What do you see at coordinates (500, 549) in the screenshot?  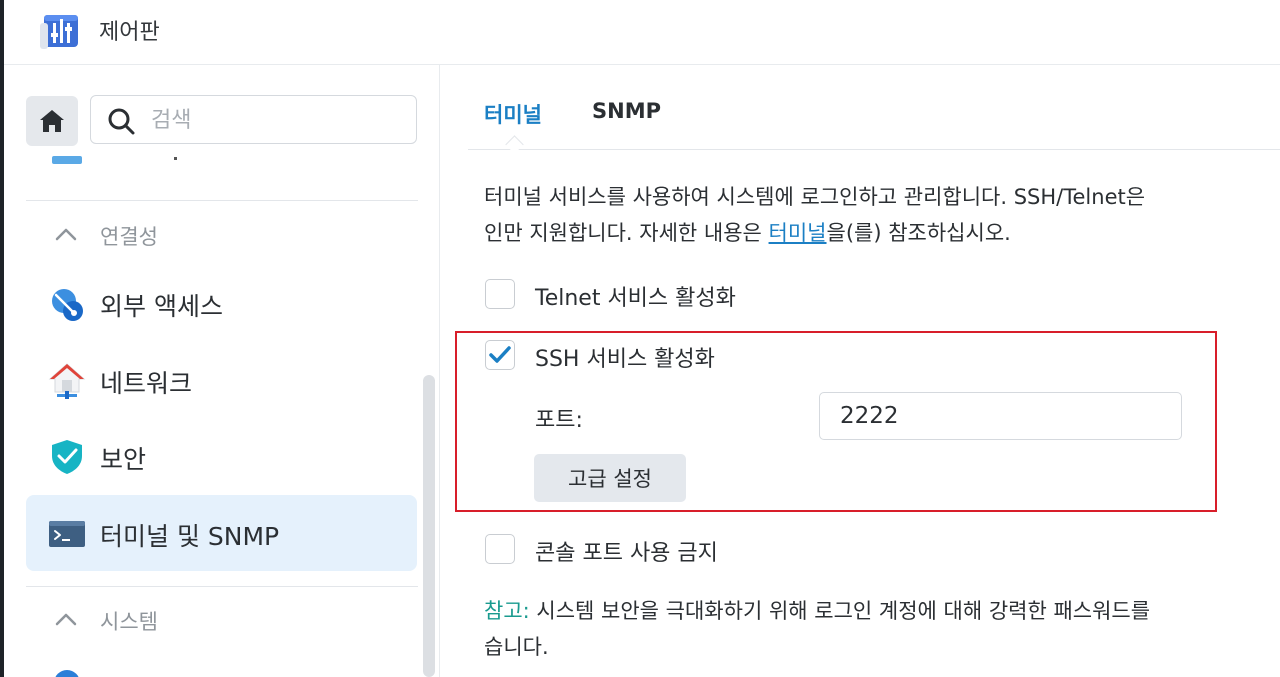 I see `console-port-checkbox` at bounding box center [500, 549].